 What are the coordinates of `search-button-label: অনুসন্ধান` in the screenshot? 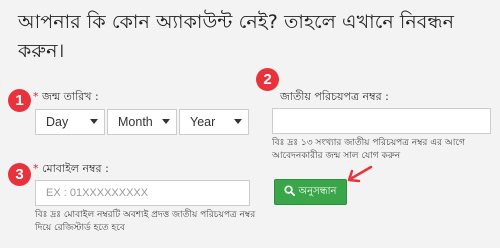 It's located at (317, 191).